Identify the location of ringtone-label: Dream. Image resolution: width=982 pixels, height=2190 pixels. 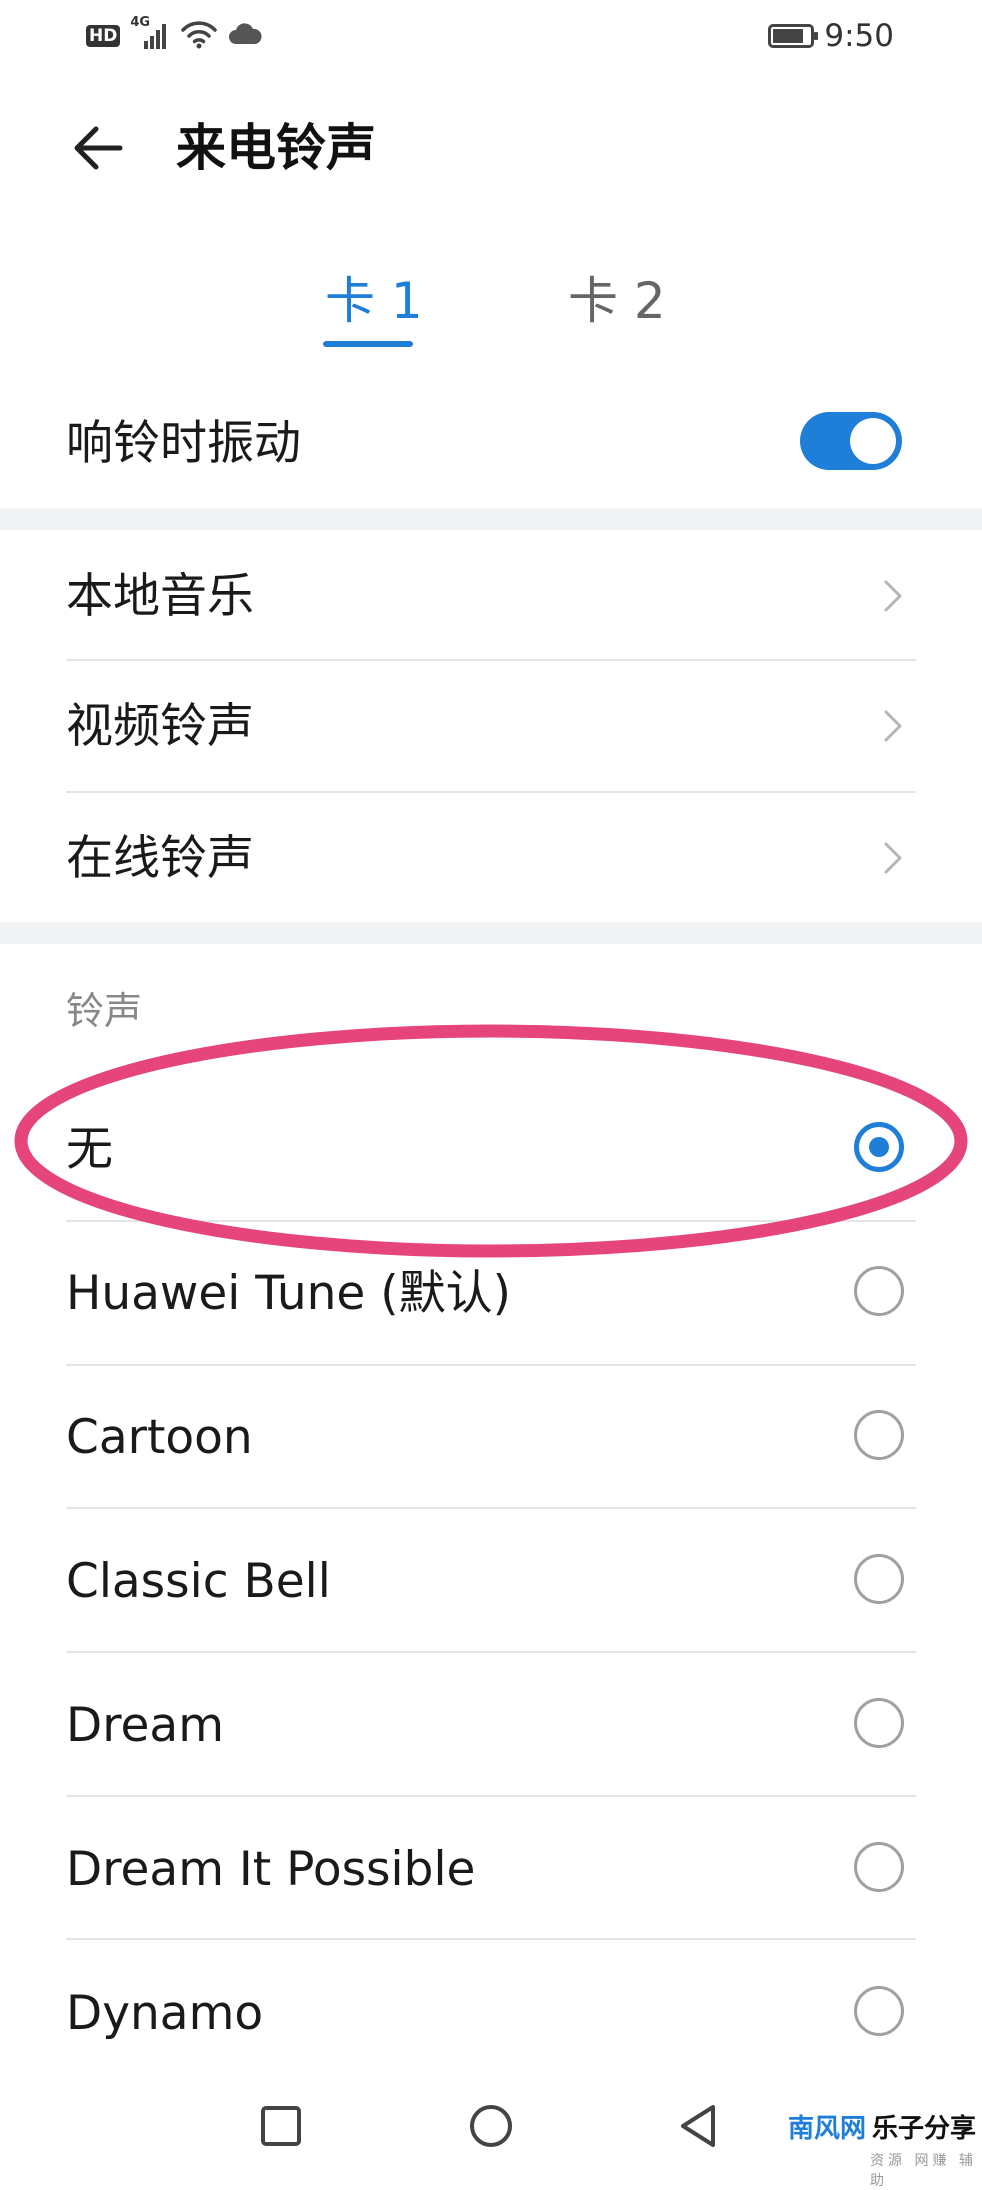
(145, 1725).